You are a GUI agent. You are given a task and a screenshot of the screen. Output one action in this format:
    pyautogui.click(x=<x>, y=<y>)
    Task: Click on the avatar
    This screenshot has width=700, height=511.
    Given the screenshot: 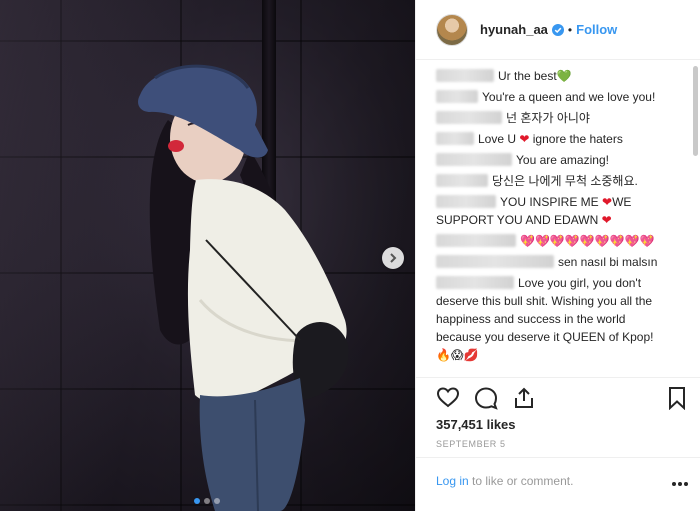 What is the action you would take?
    pyautogui.click(x=452, y=29)
    